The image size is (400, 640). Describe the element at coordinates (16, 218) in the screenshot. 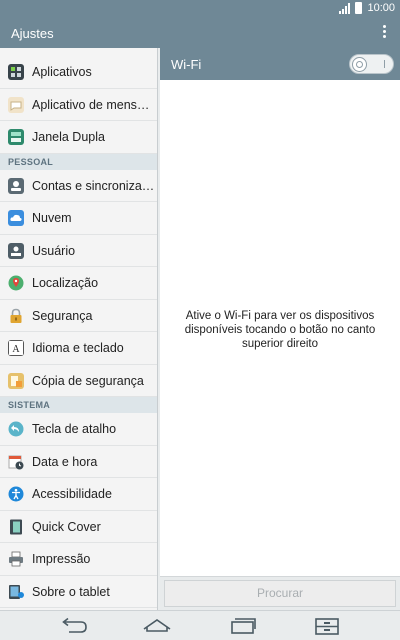

I see `cloud-icon` at that location.